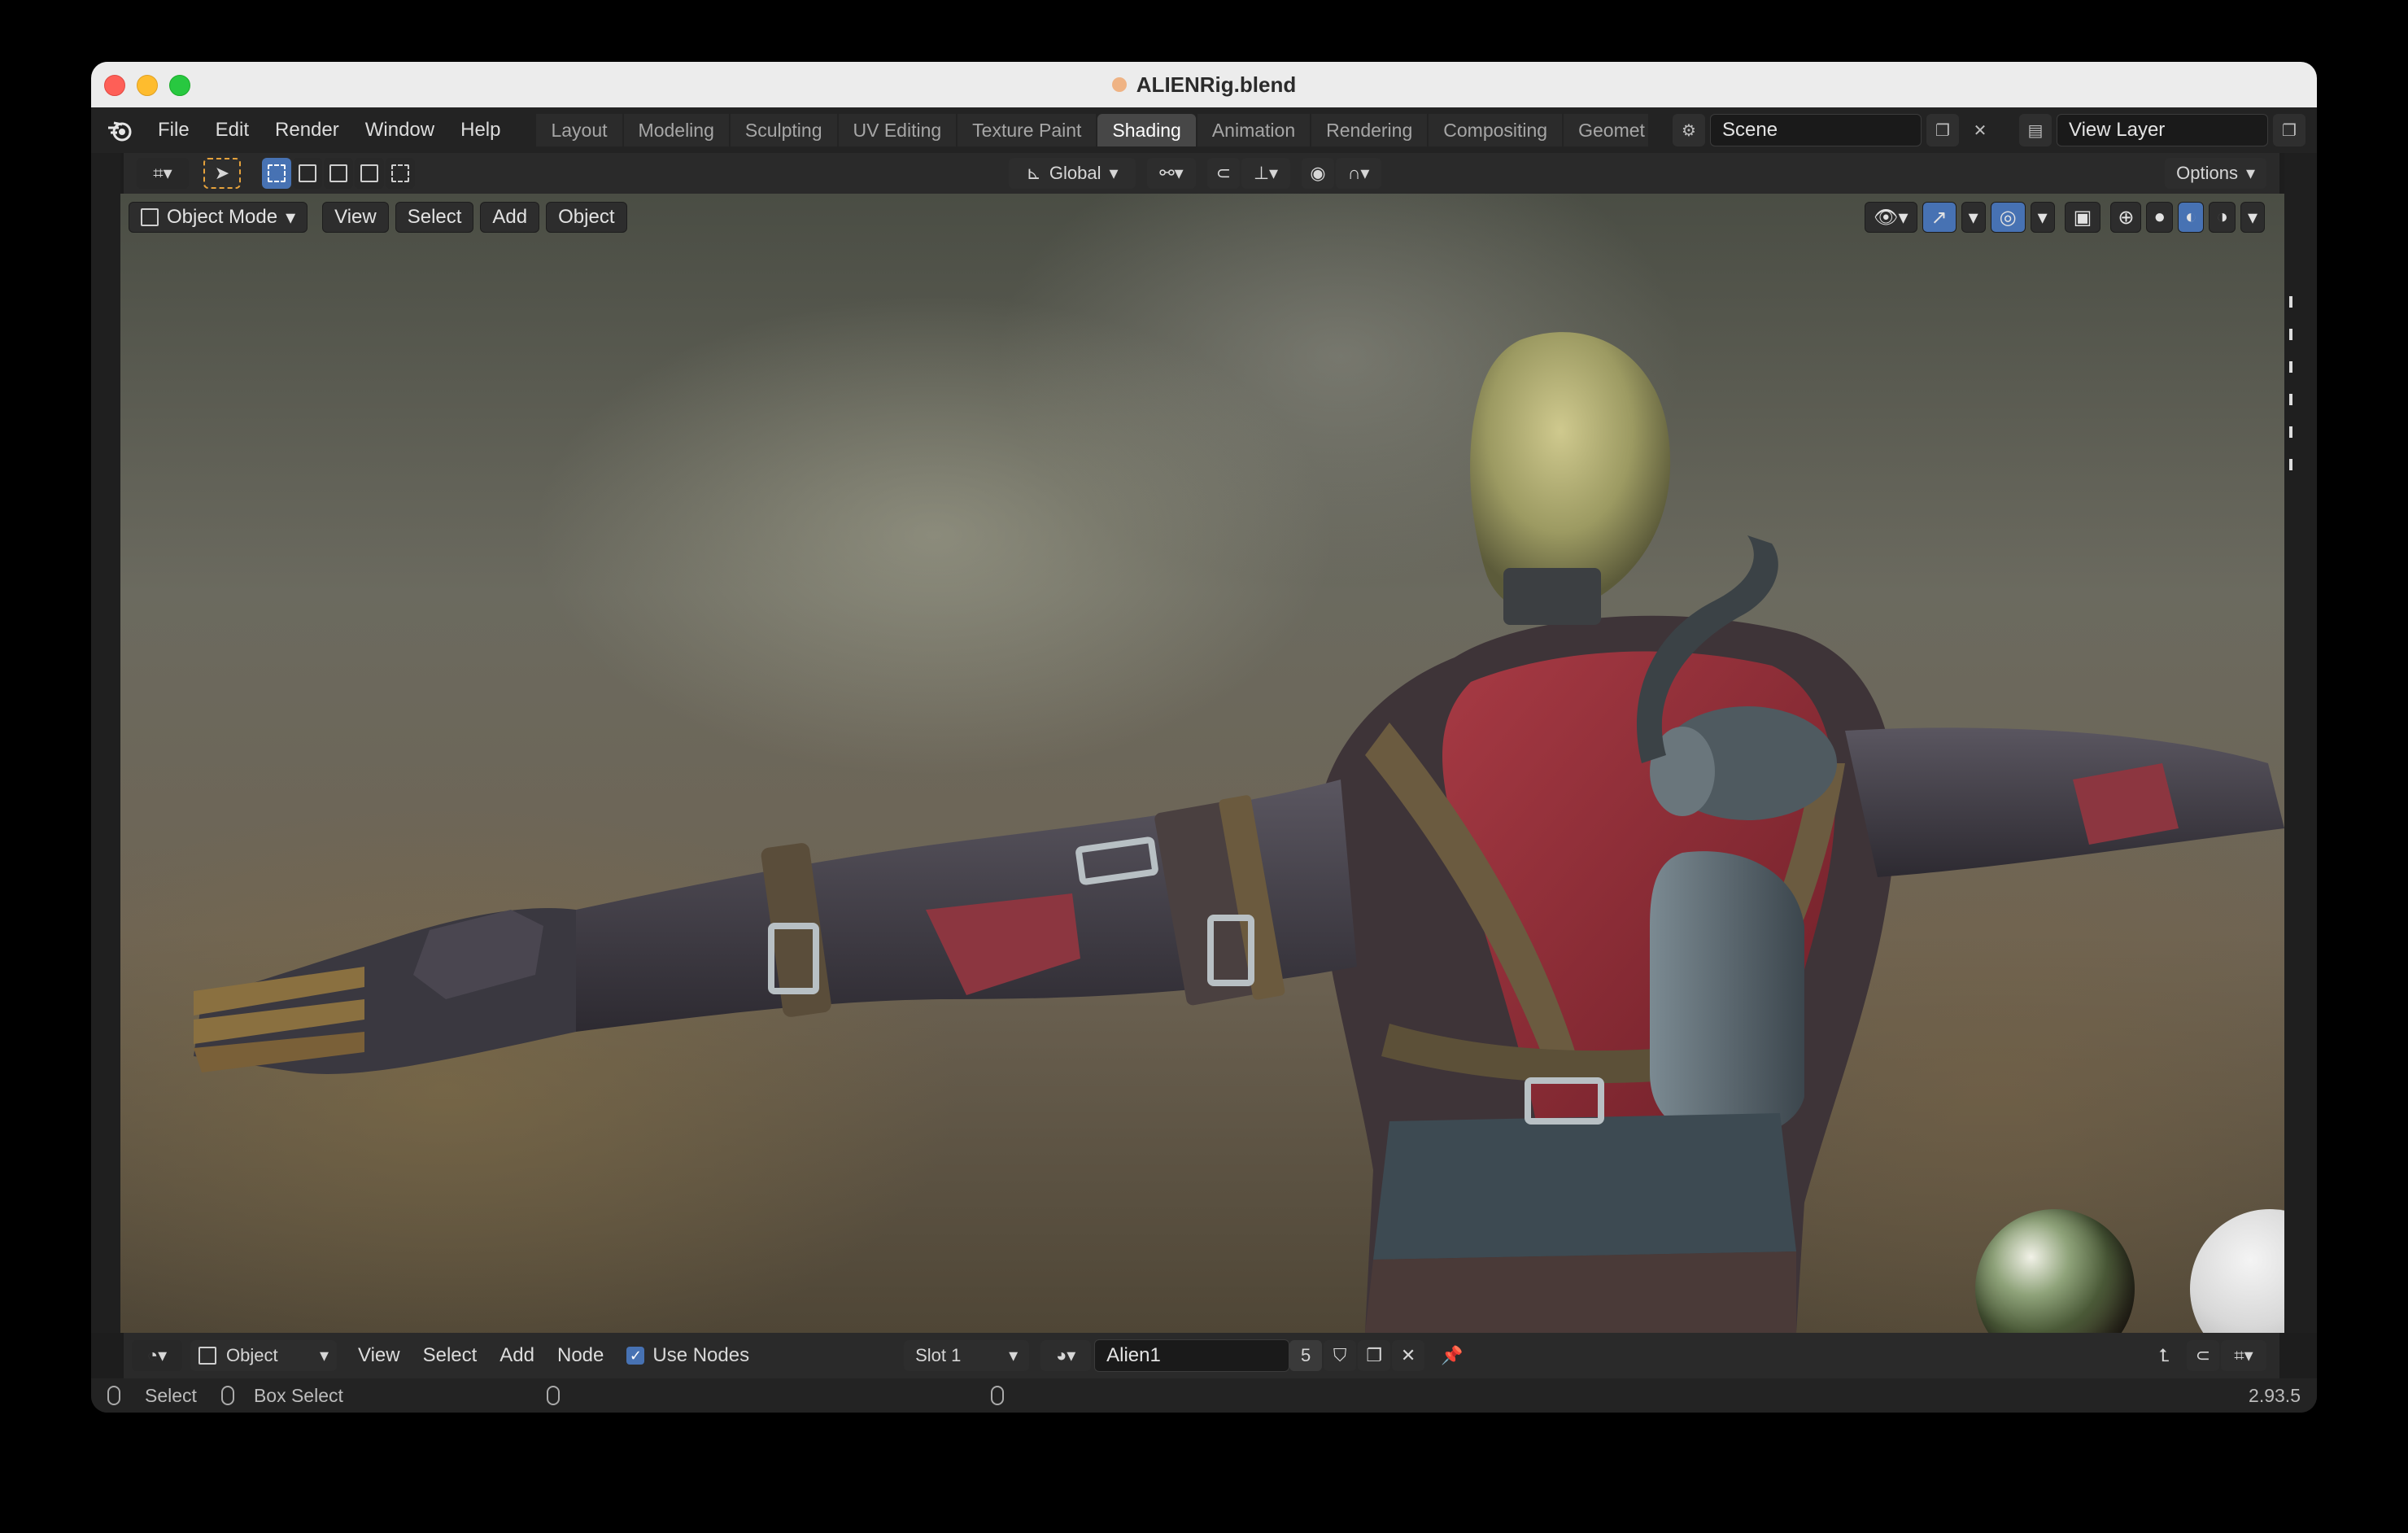 The height and width of the screenshot is (1533, 2408). Describe the element at coordinates (2275, 1395) in the screenshot. I see `blender-version: 2.93.5` at that location.